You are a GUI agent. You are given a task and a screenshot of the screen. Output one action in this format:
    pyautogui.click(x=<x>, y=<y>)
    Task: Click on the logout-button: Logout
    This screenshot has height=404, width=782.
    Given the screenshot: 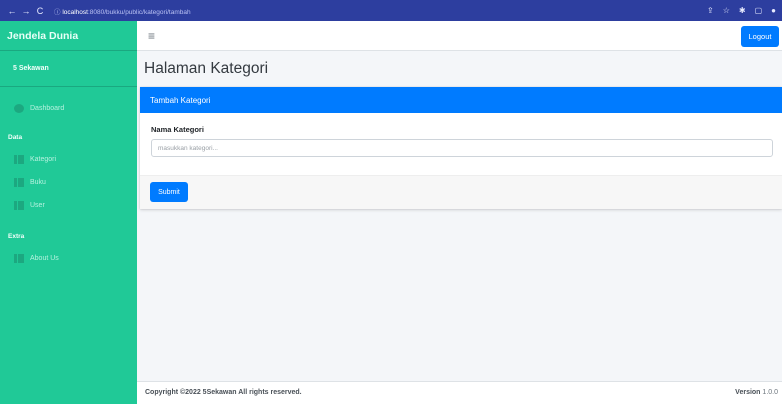 What is the action you would take?
    pyautogui.click(x=760, y=36)
    